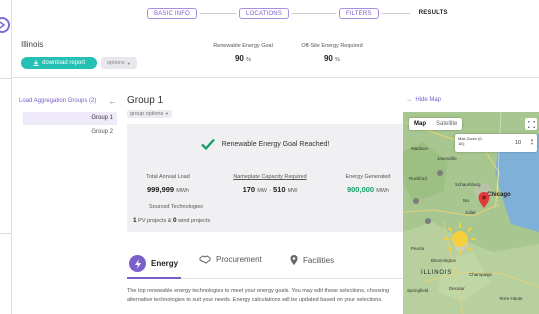 The height and width of the screenshot is (314, 539). I want to click on map-type-map: Map, so click(420, 124).